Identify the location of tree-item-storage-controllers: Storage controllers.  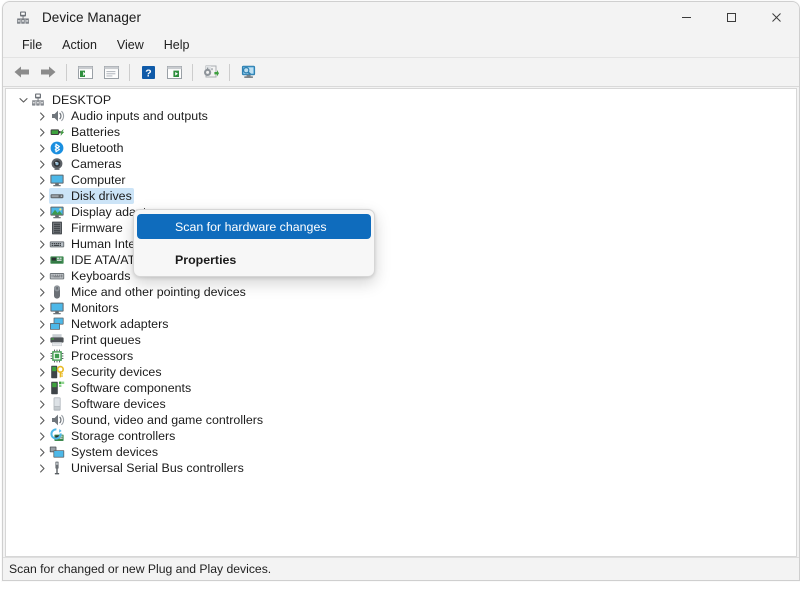
(401, 436).